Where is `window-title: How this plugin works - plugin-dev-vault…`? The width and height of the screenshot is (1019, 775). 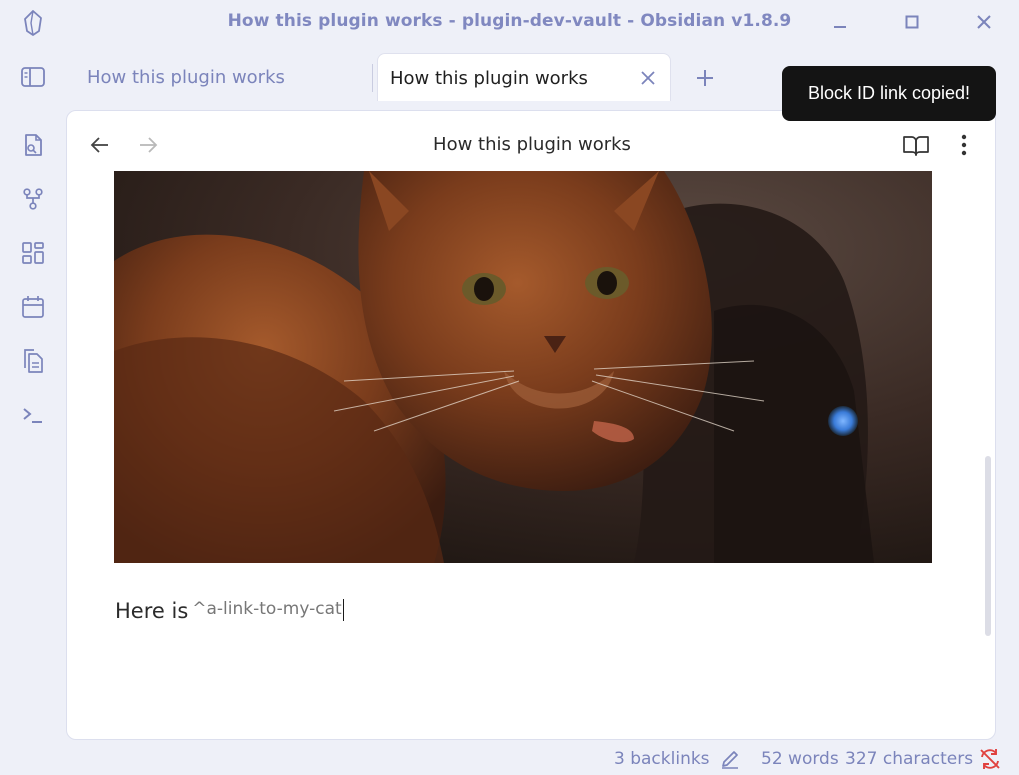
window-title: How this plugin works - plugin-dev-vault… is located at coordinates (509, 21).